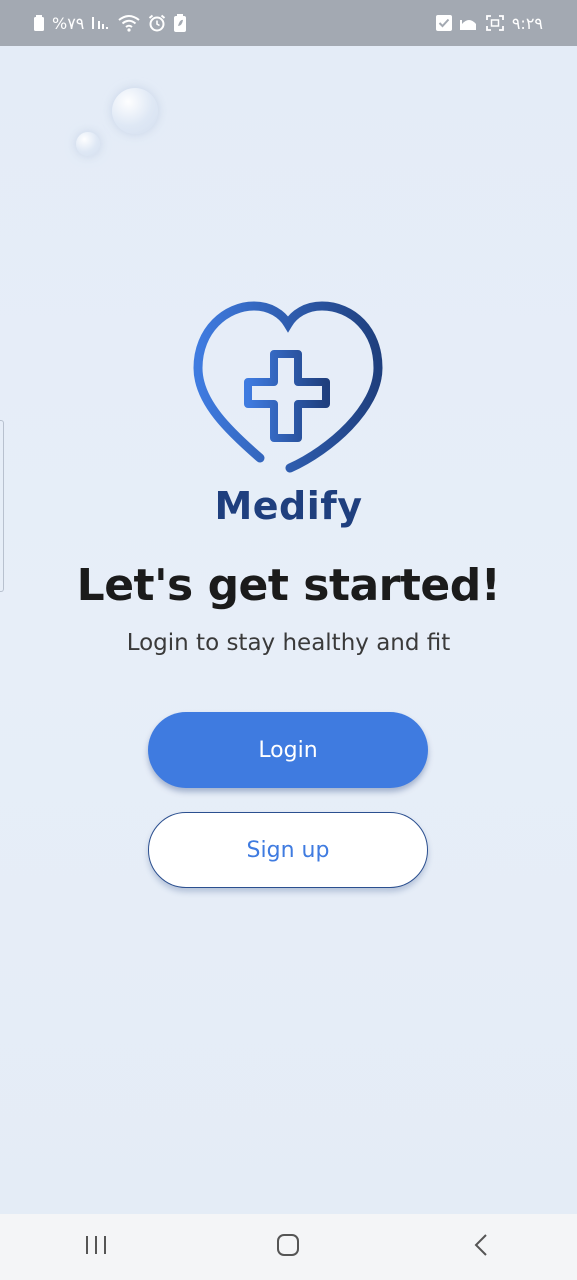 The width and height of the screenshot is (577, 1280). Describe the element at coordinates (180, 23) in the screenshot. I see `saver-icon` at that location.